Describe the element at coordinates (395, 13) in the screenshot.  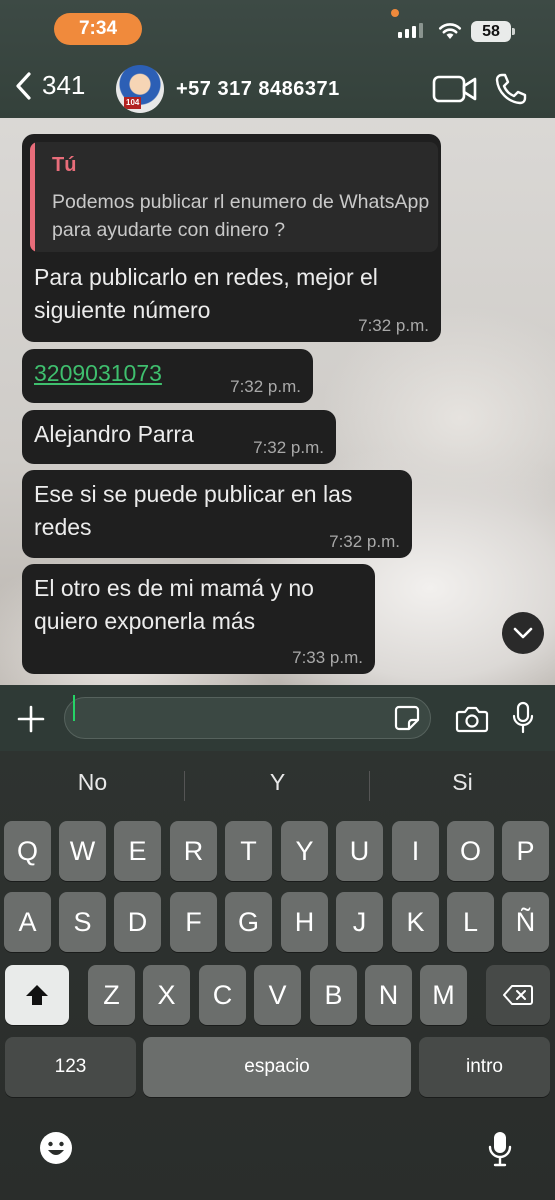
I see `recording-dot-icon` at that location.